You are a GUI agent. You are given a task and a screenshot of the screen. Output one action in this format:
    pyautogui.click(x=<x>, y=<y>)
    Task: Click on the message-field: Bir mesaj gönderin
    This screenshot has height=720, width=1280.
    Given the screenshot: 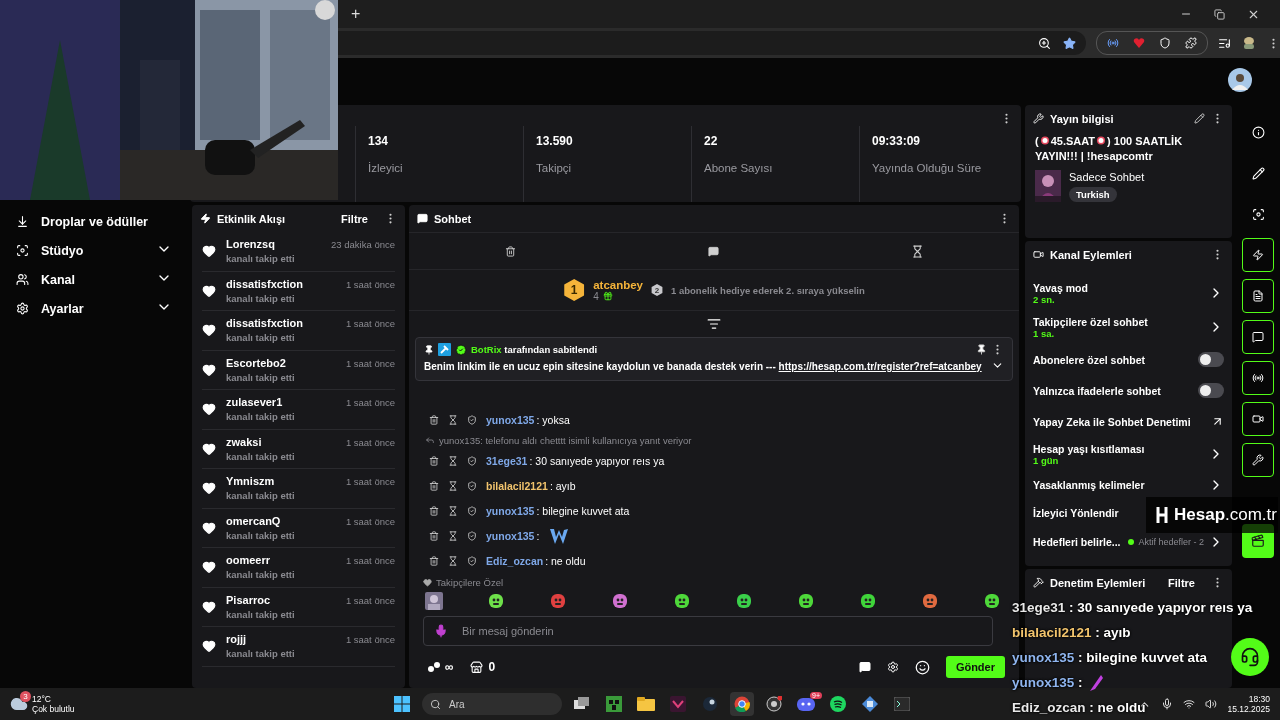 What is the action you would take?
    pyautogui.click(x=708, y=631)
    